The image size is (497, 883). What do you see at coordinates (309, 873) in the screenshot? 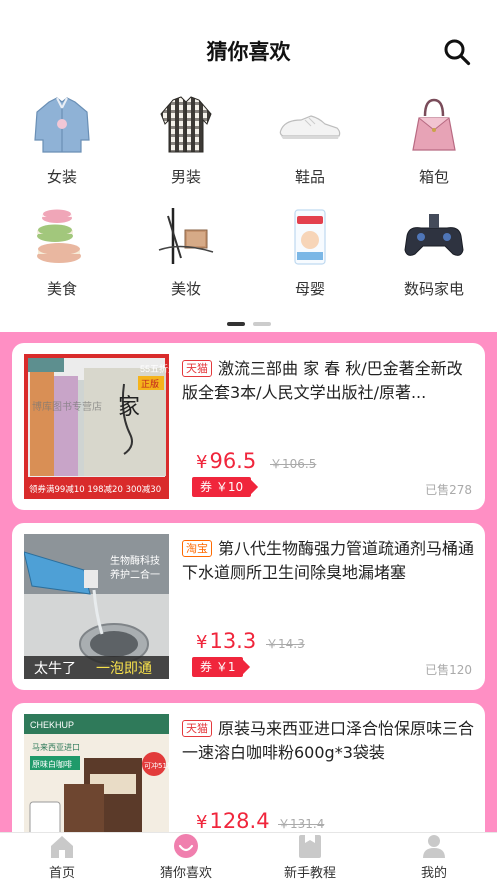
I see `tab-label: 新手教程` at bounding box center [309, 873].